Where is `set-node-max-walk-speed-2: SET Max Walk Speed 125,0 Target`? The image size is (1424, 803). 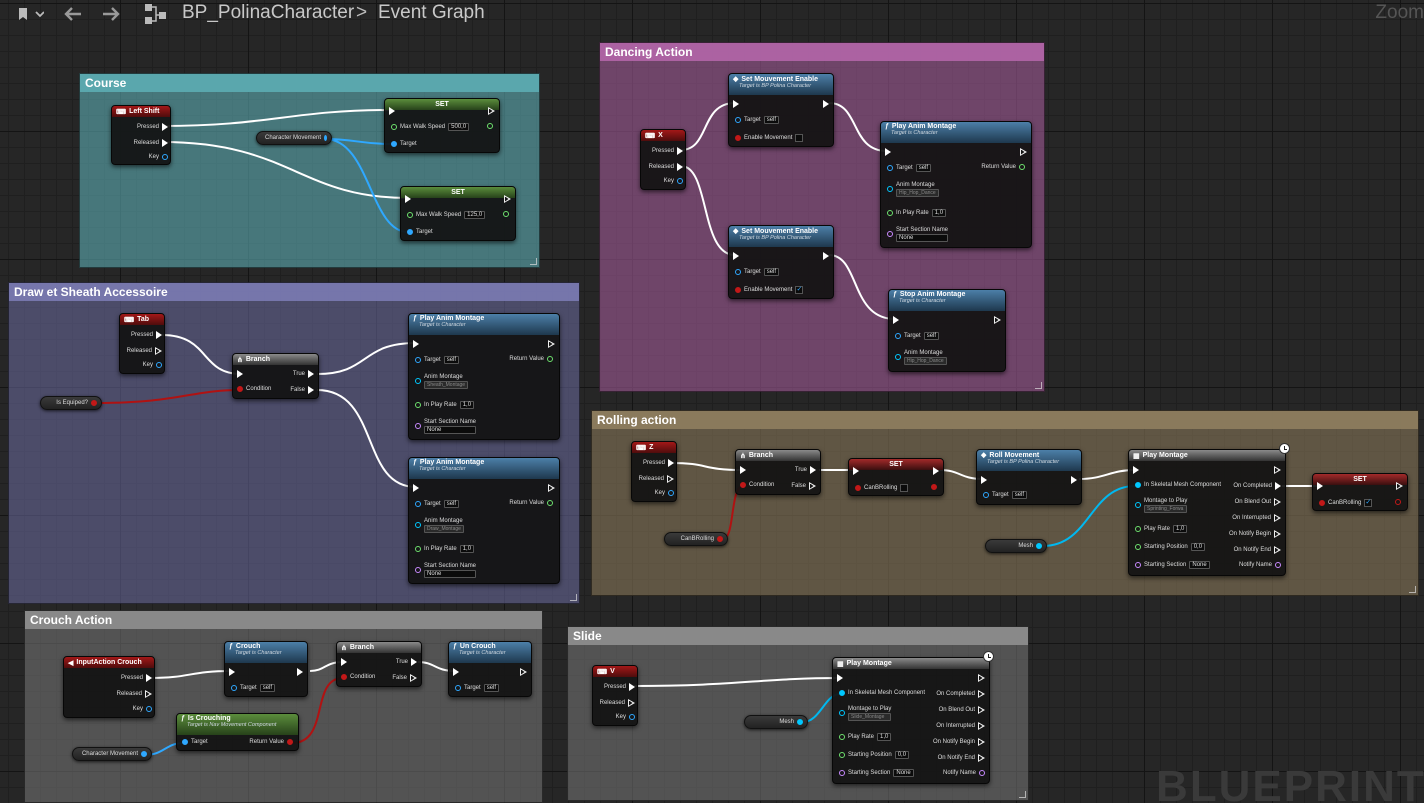 set-node-max-walk-speed-2: SET Max Walk Speed 125,0 Target is located at coordinates (458, 213).